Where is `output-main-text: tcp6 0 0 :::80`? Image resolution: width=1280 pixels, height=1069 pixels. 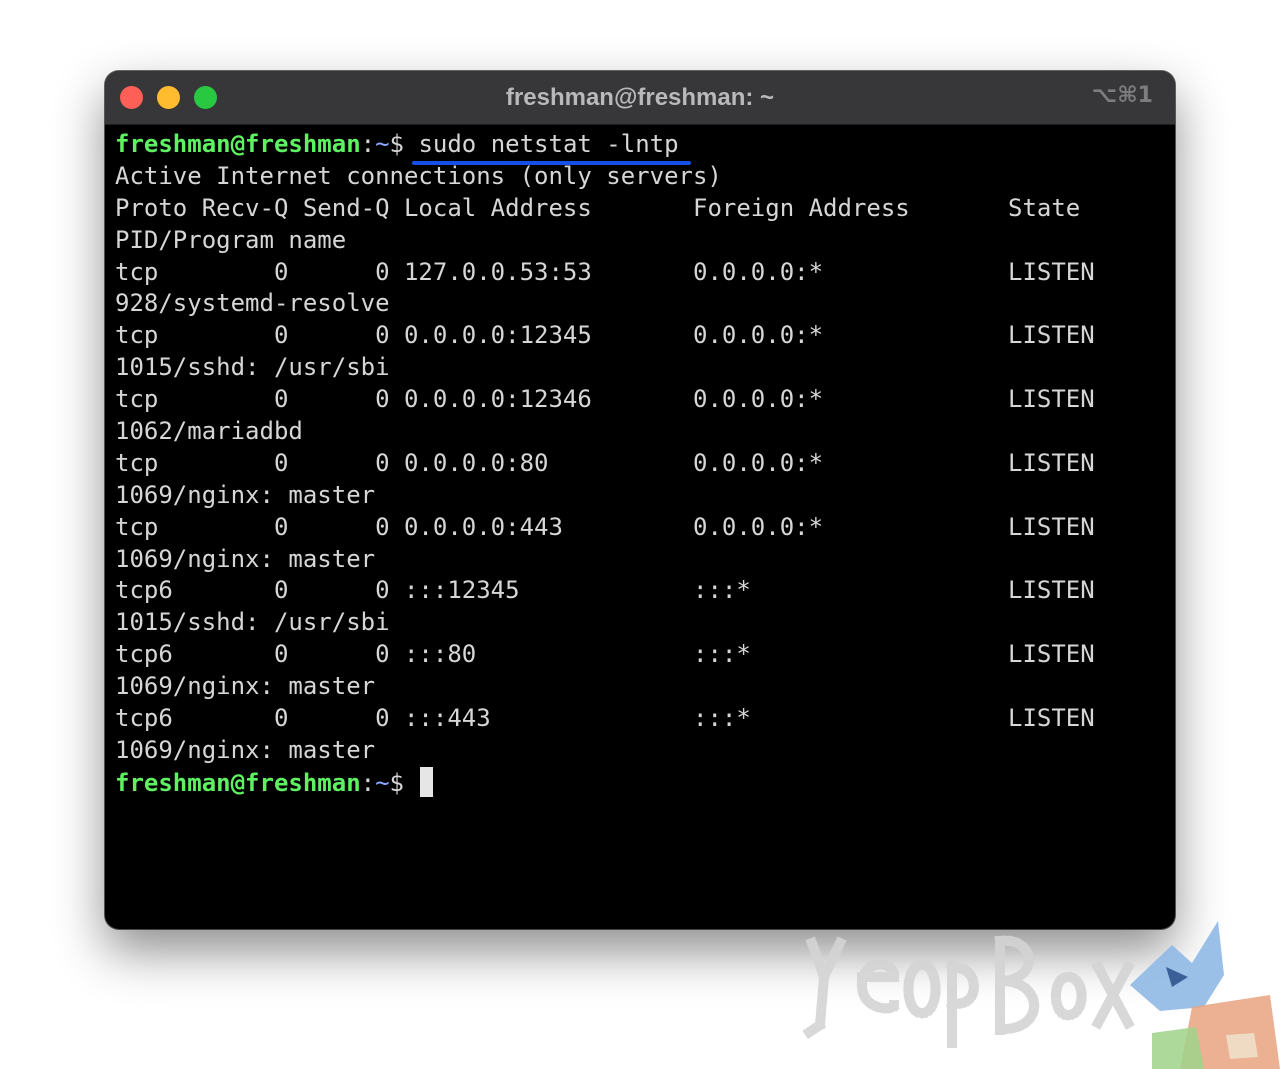
output-main-text: tcp6 0 0 :::80 is located at coordinates (296, 654).